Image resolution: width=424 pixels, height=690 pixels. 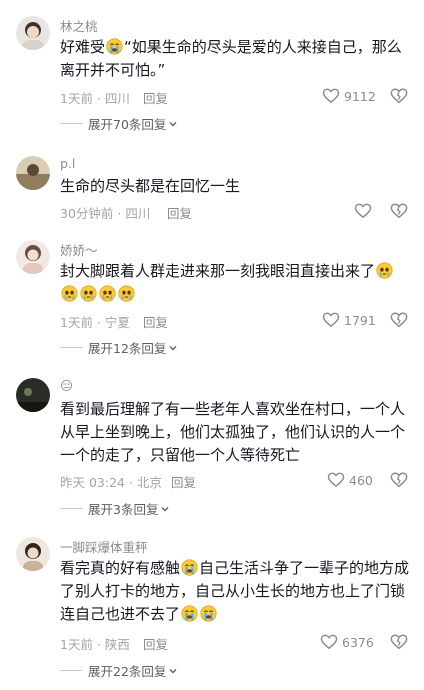 I want to click on expand-replies: 展开70条回复, so click(x=119, y=123).